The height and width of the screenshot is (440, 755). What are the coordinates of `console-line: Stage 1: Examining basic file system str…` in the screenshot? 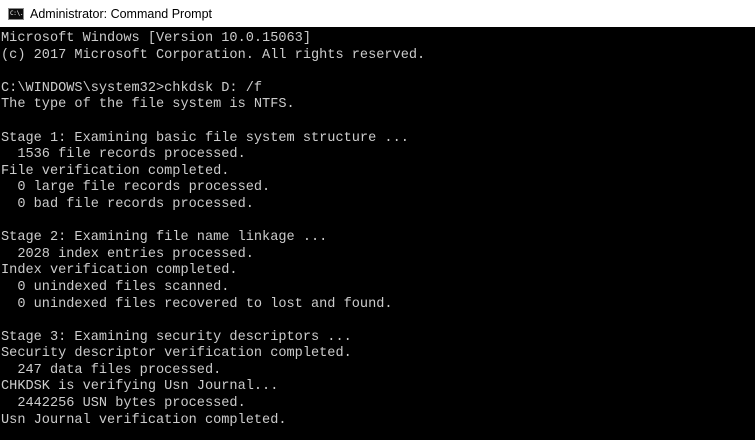 It's located at (205, 138).